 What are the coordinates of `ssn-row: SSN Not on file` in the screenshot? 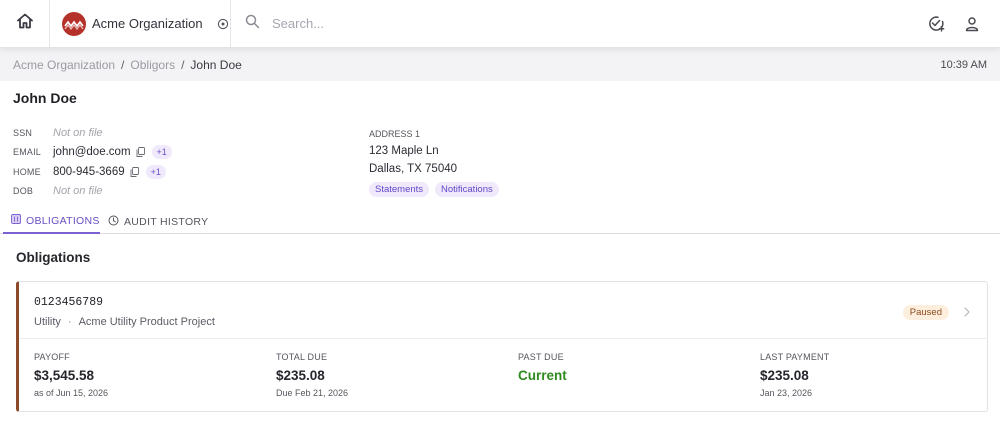 It's located at (58, 133).